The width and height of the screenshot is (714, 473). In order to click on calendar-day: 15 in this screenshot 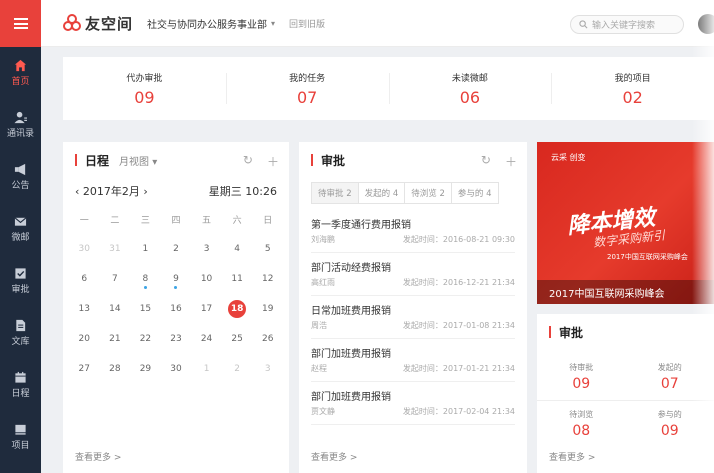, I will do `click(145, 309)`.